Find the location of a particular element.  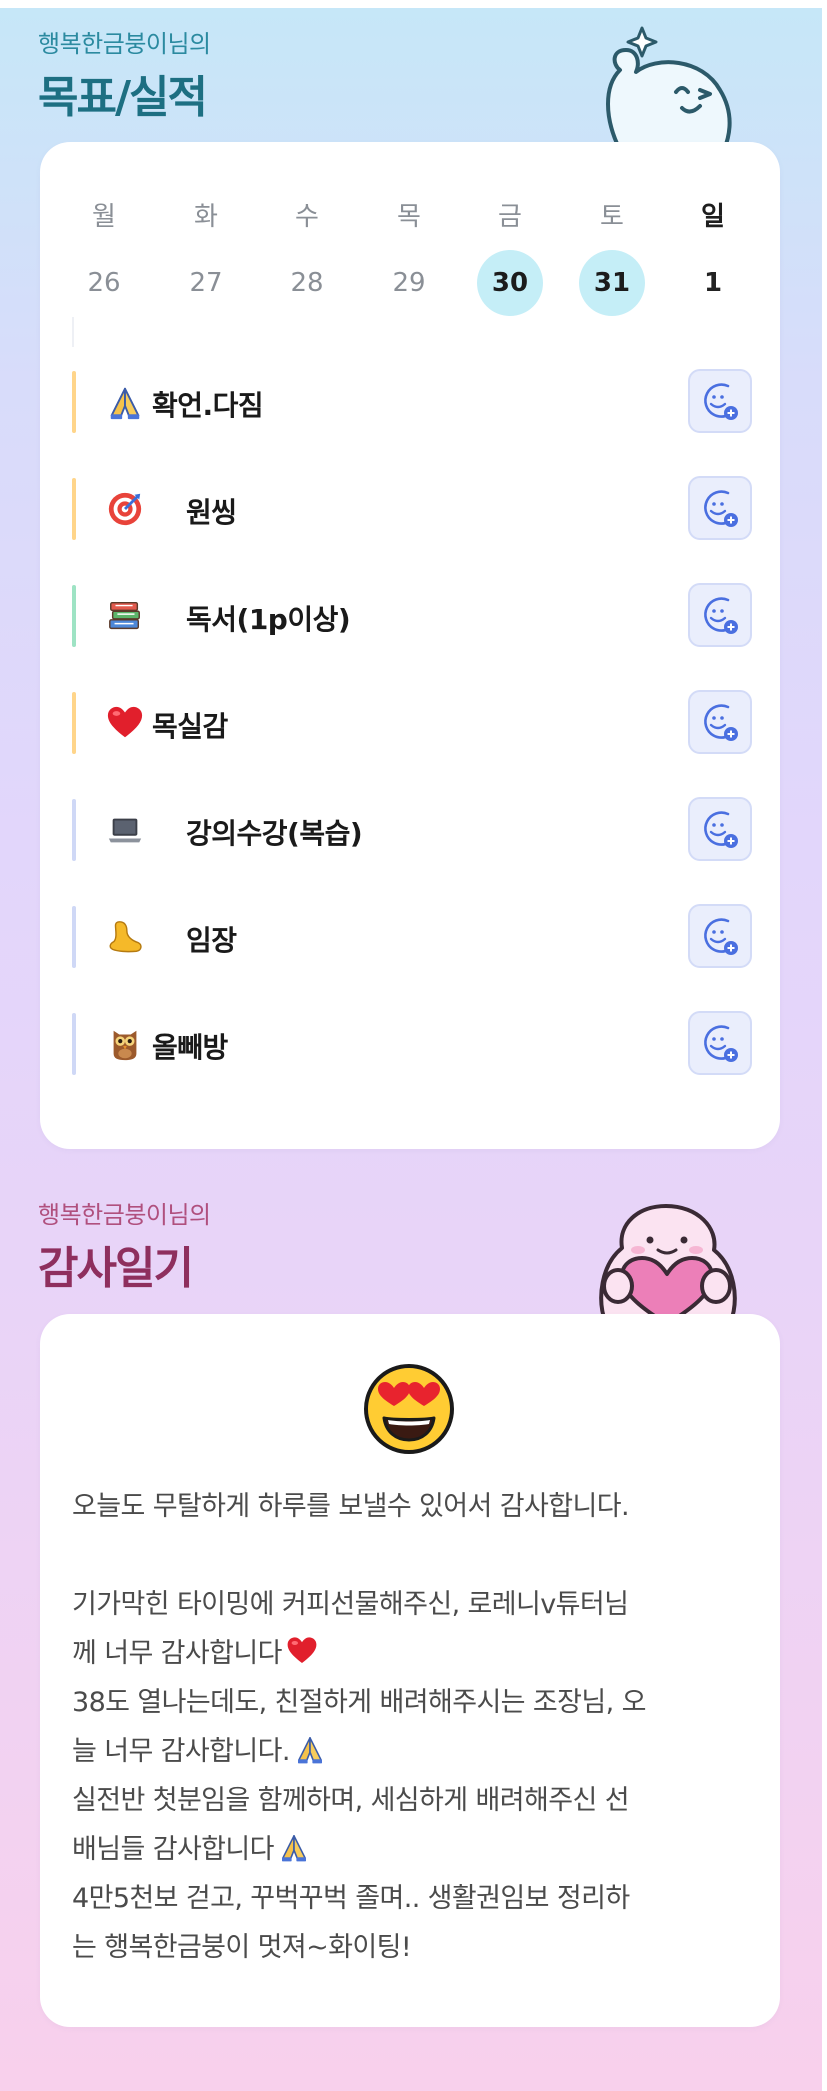

habit-item: 임장 is located at coordinates (412, 937).